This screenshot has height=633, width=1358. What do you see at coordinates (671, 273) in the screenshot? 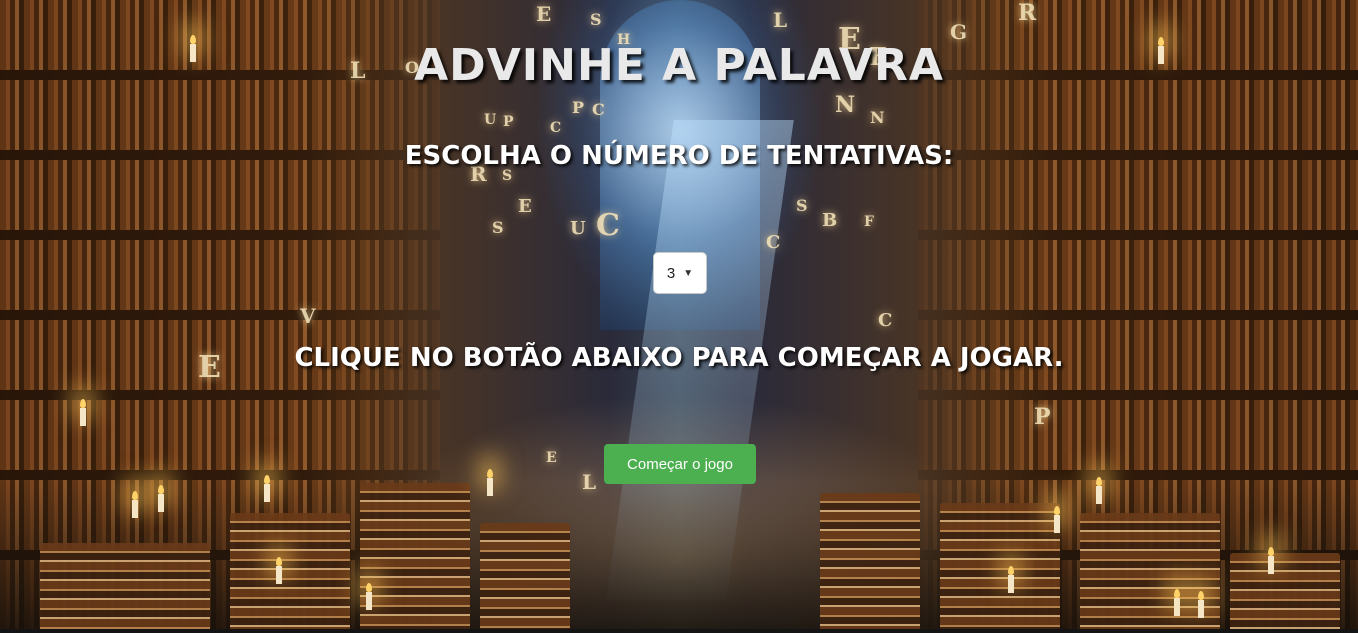
I see `attempts-select-value: 3` at bounding box center [671, 273].